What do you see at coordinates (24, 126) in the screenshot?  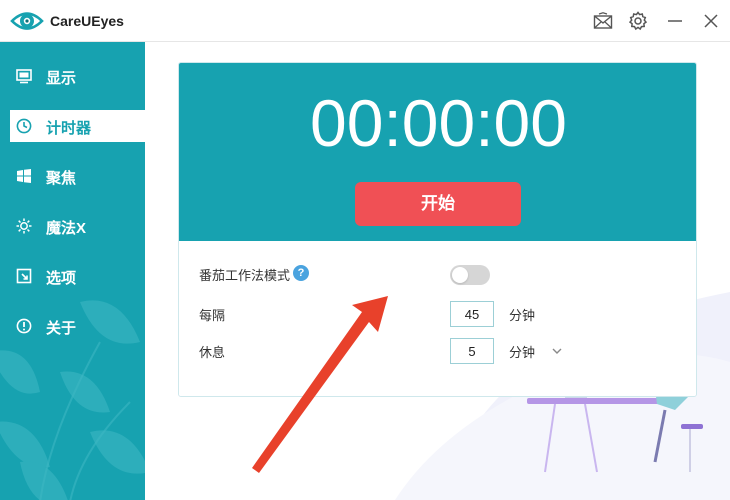 I see `clock-icon` at bounding box center [24, 126].